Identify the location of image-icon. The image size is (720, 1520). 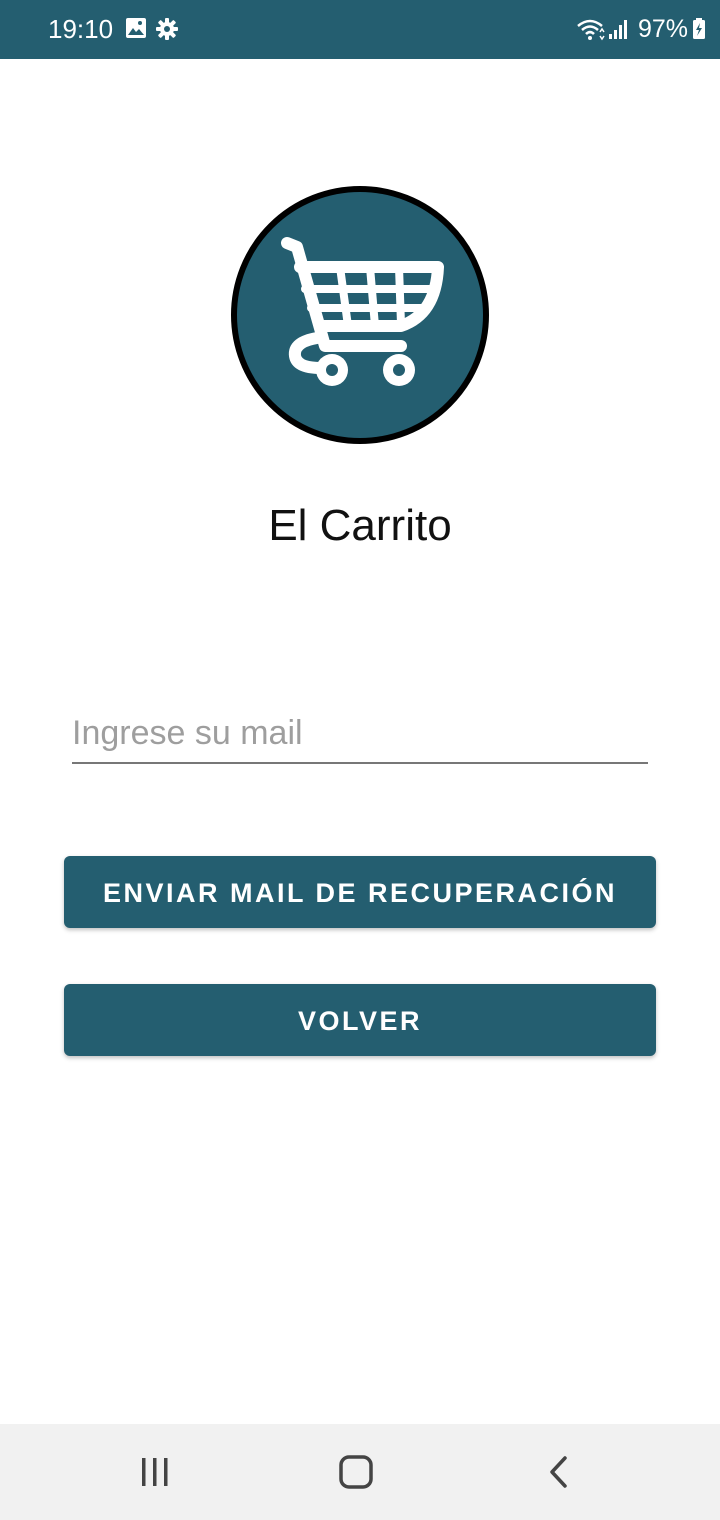
(136, 28).